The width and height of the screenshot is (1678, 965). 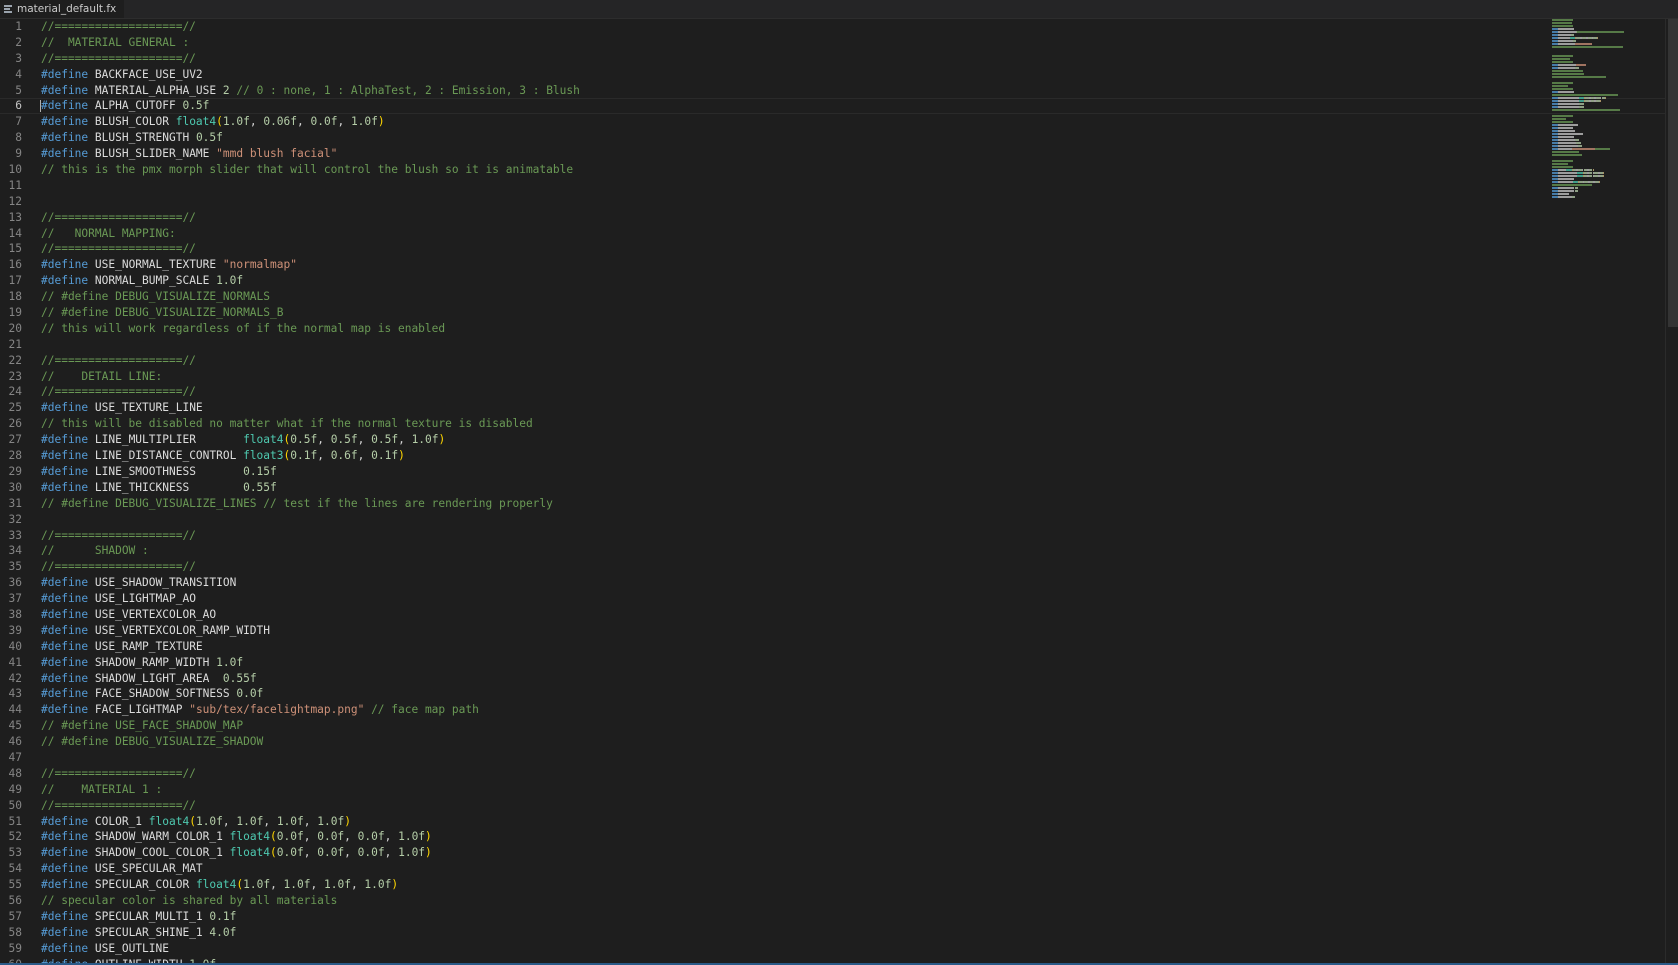 What do you see at coordinates (832, 234) in the screenshot?
I see `code-line: 14 // NORMAL MAPPING:` at bounding box center [832, 234].